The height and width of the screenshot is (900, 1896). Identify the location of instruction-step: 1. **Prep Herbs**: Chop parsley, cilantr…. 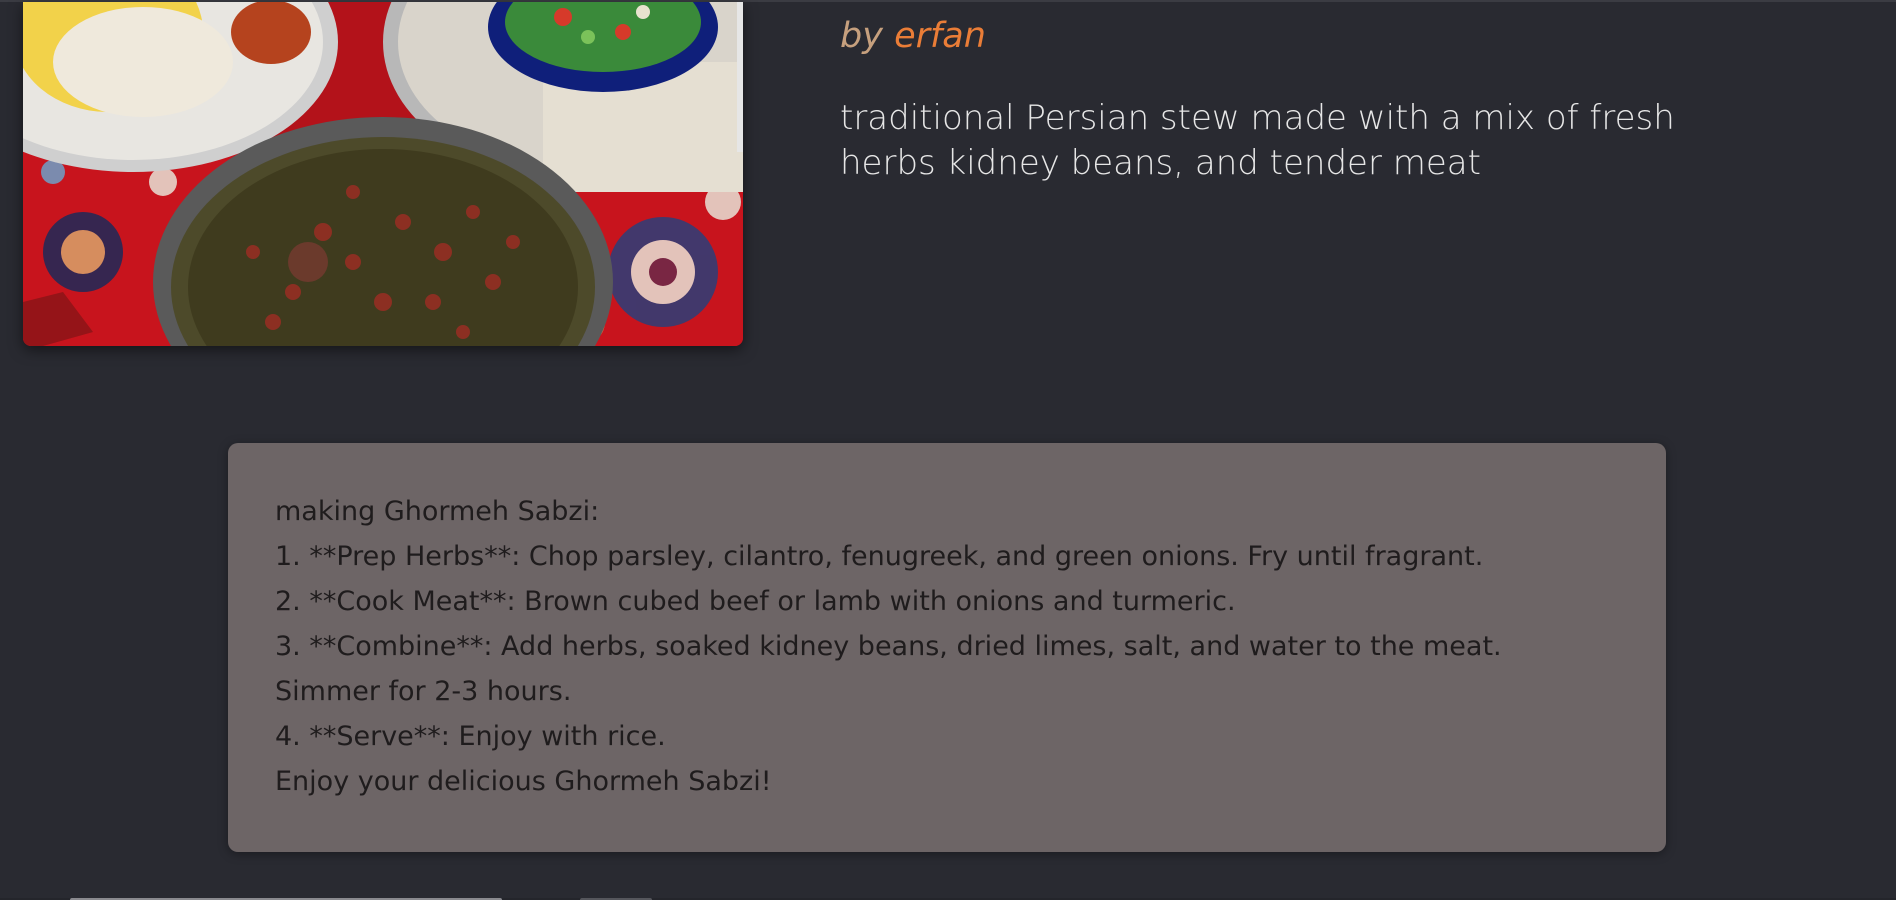
(879, 556).